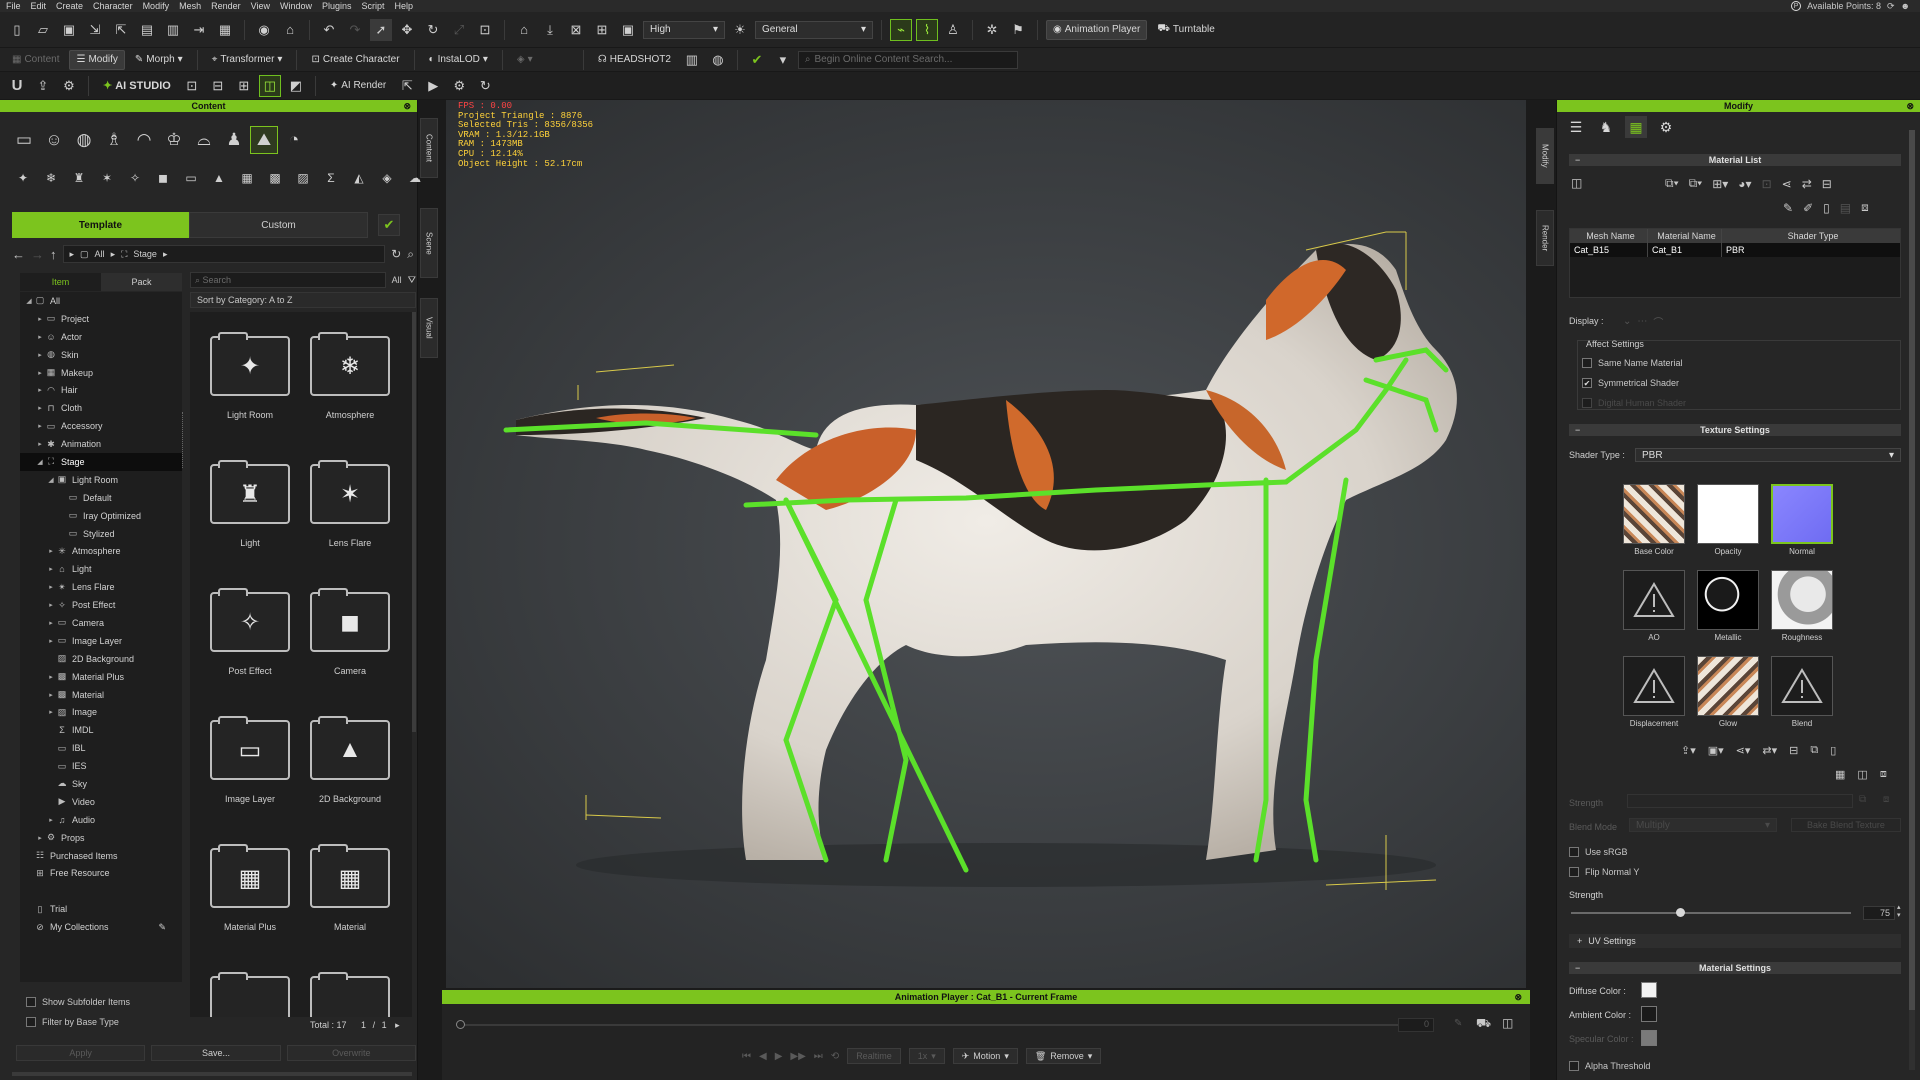 This screenshot has height=1080, width=1920. I want to click on tree-item: ☁ Sky, so click(101, 784).